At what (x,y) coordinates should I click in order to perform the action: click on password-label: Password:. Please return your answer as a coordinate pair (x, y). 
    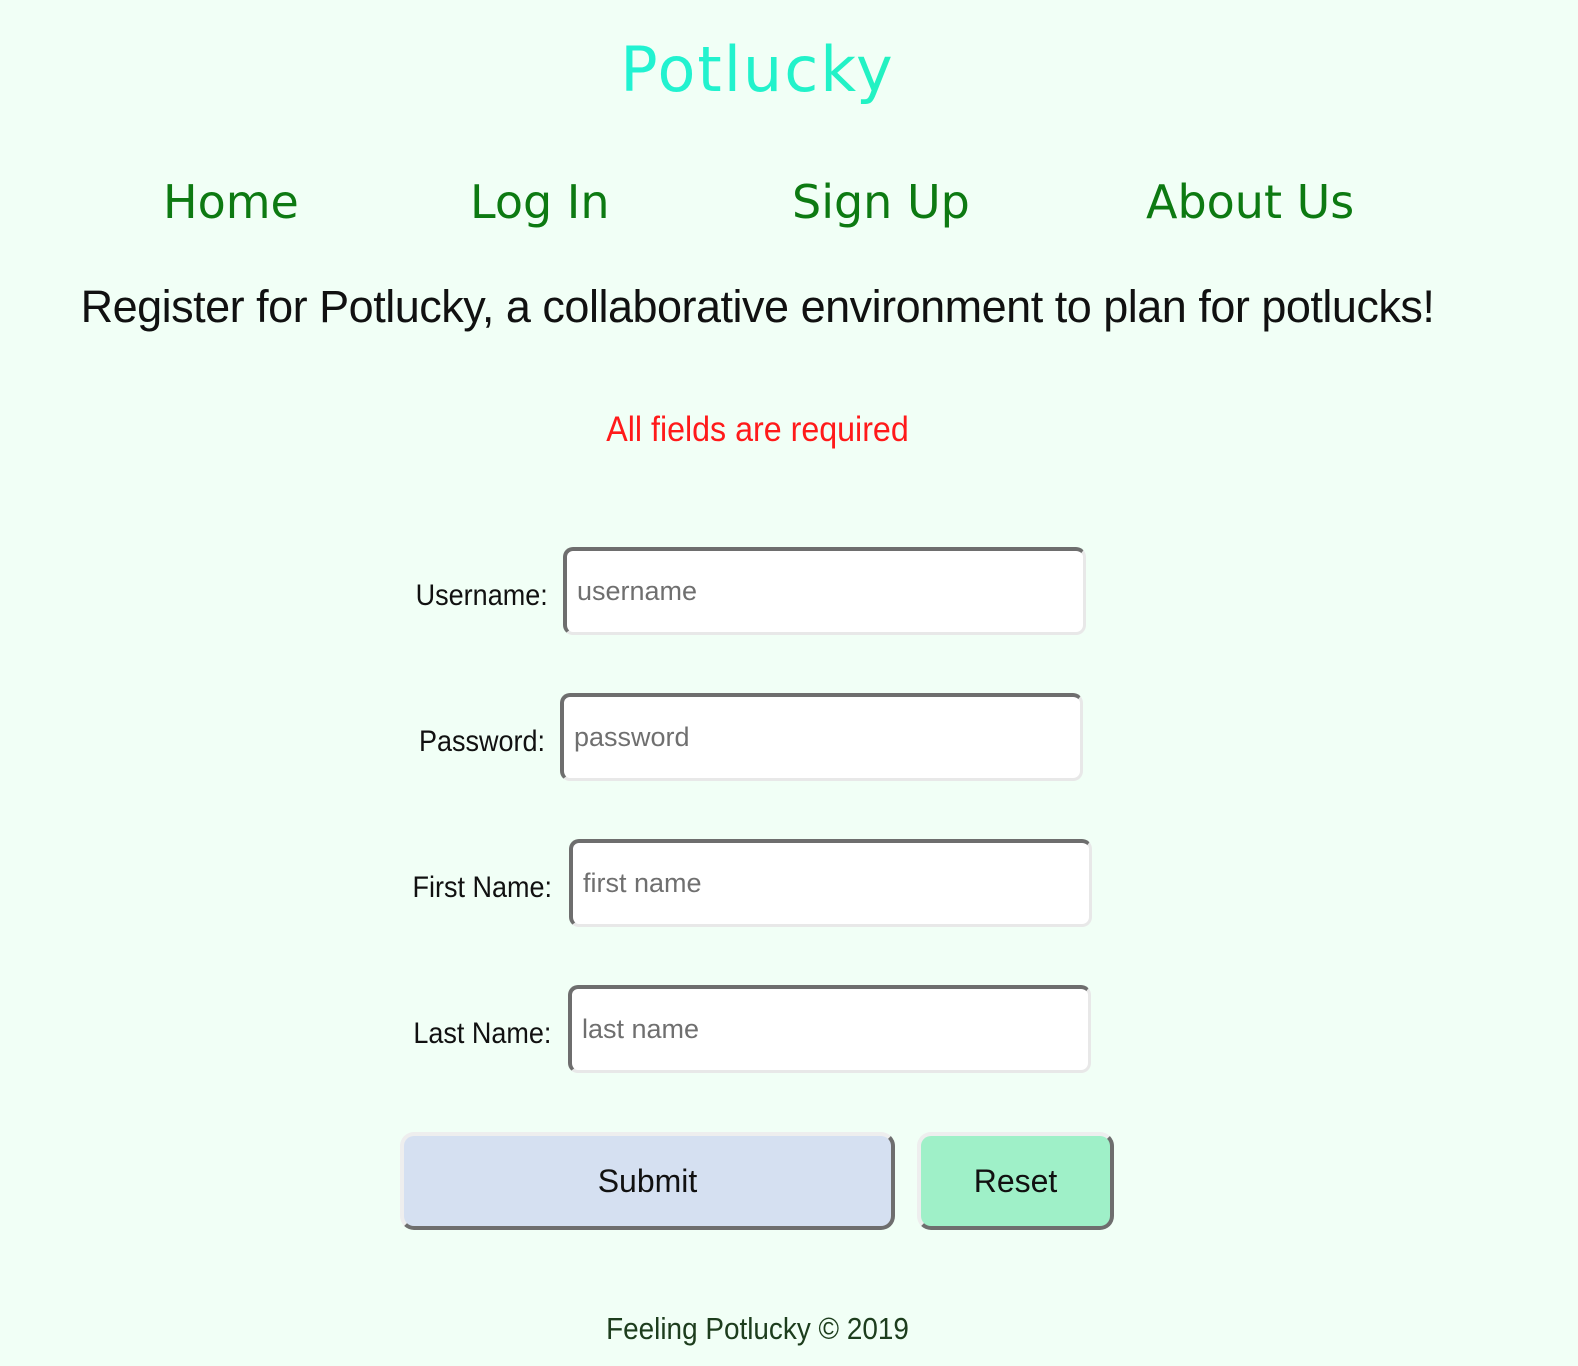
    Looking at the image, I should click on (481, 741).